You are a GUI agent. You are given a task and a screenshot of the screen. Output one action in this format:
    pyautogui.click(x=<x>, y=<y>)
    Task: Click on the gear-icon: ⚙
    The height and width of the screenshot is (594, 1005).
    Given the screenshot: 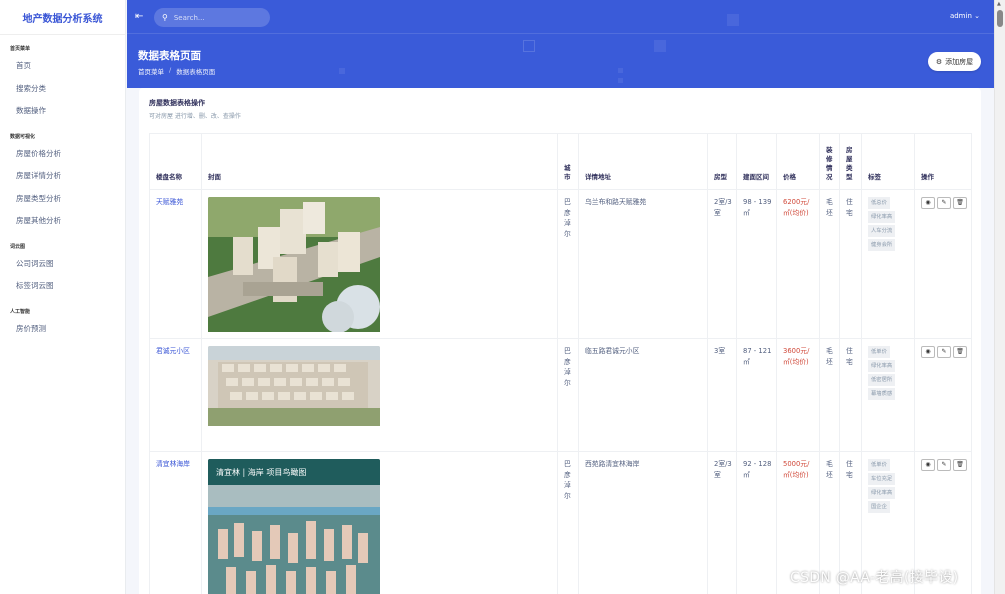 What is the action you would take?
    pyautogui.click(x=939, y=61)
    